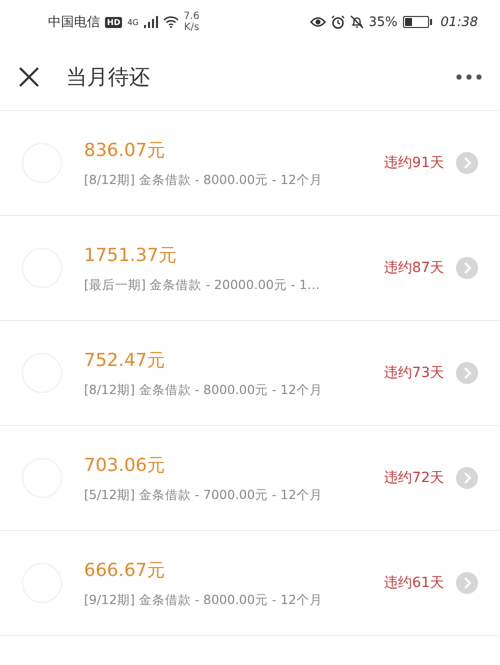  Describe the element at coordinates (108, 77) in the screenshot. I see `page-title: 当月待还` at that location.